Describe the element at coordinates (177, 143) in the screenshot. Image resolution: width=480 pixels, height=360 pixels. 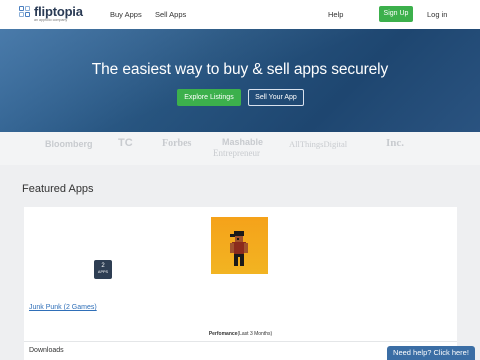
I see `forbes-logo: Forbes` at that location.